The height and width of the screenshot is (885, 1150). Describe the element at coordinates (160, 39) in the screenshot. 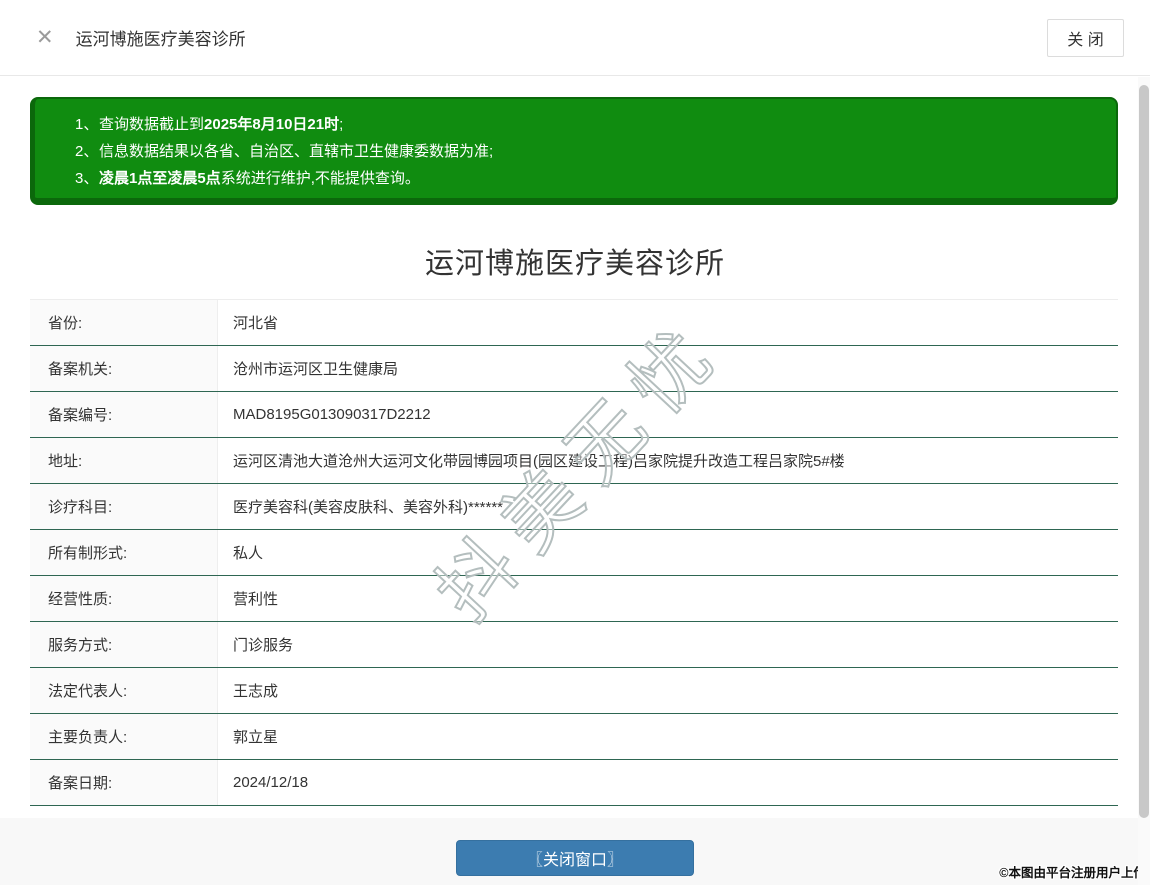

I see `header-title: 运河博施医疗美容诊所` at that location.